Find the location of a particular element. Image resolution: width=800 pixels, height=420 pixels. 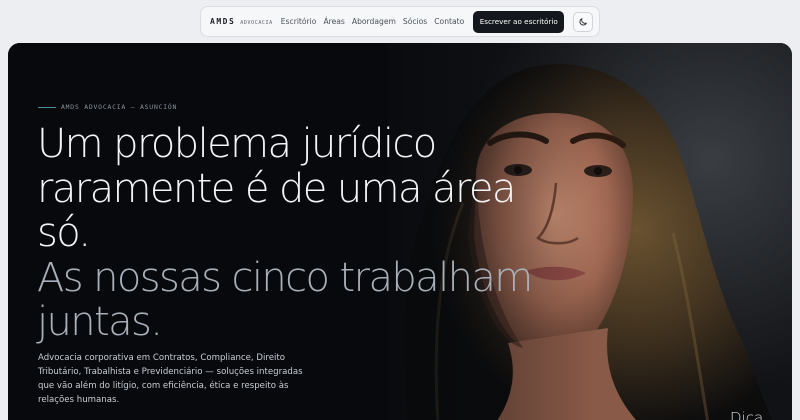

theme-toggle-button is located at coordinates (583, 21).